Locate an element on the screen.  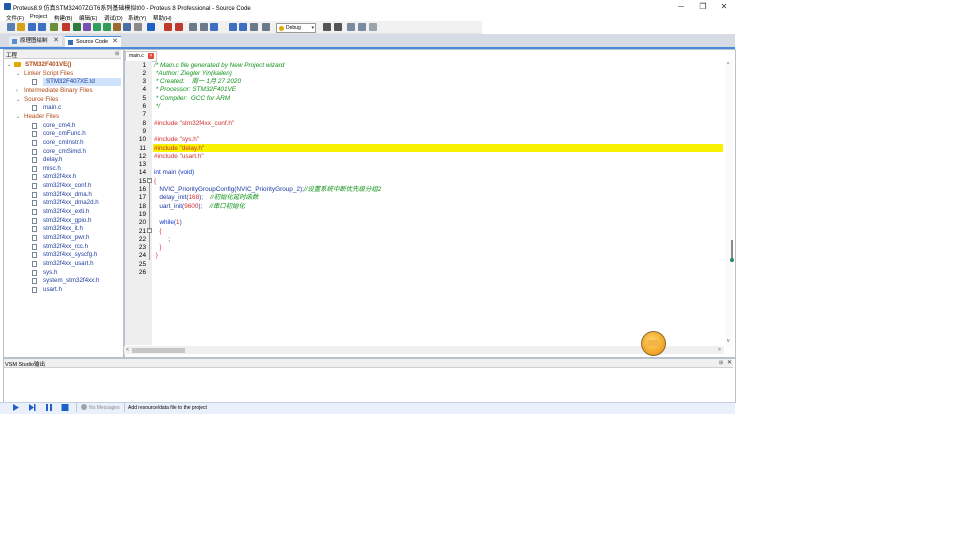
chevron-right-icon: › is located at coordinates (17, 91).